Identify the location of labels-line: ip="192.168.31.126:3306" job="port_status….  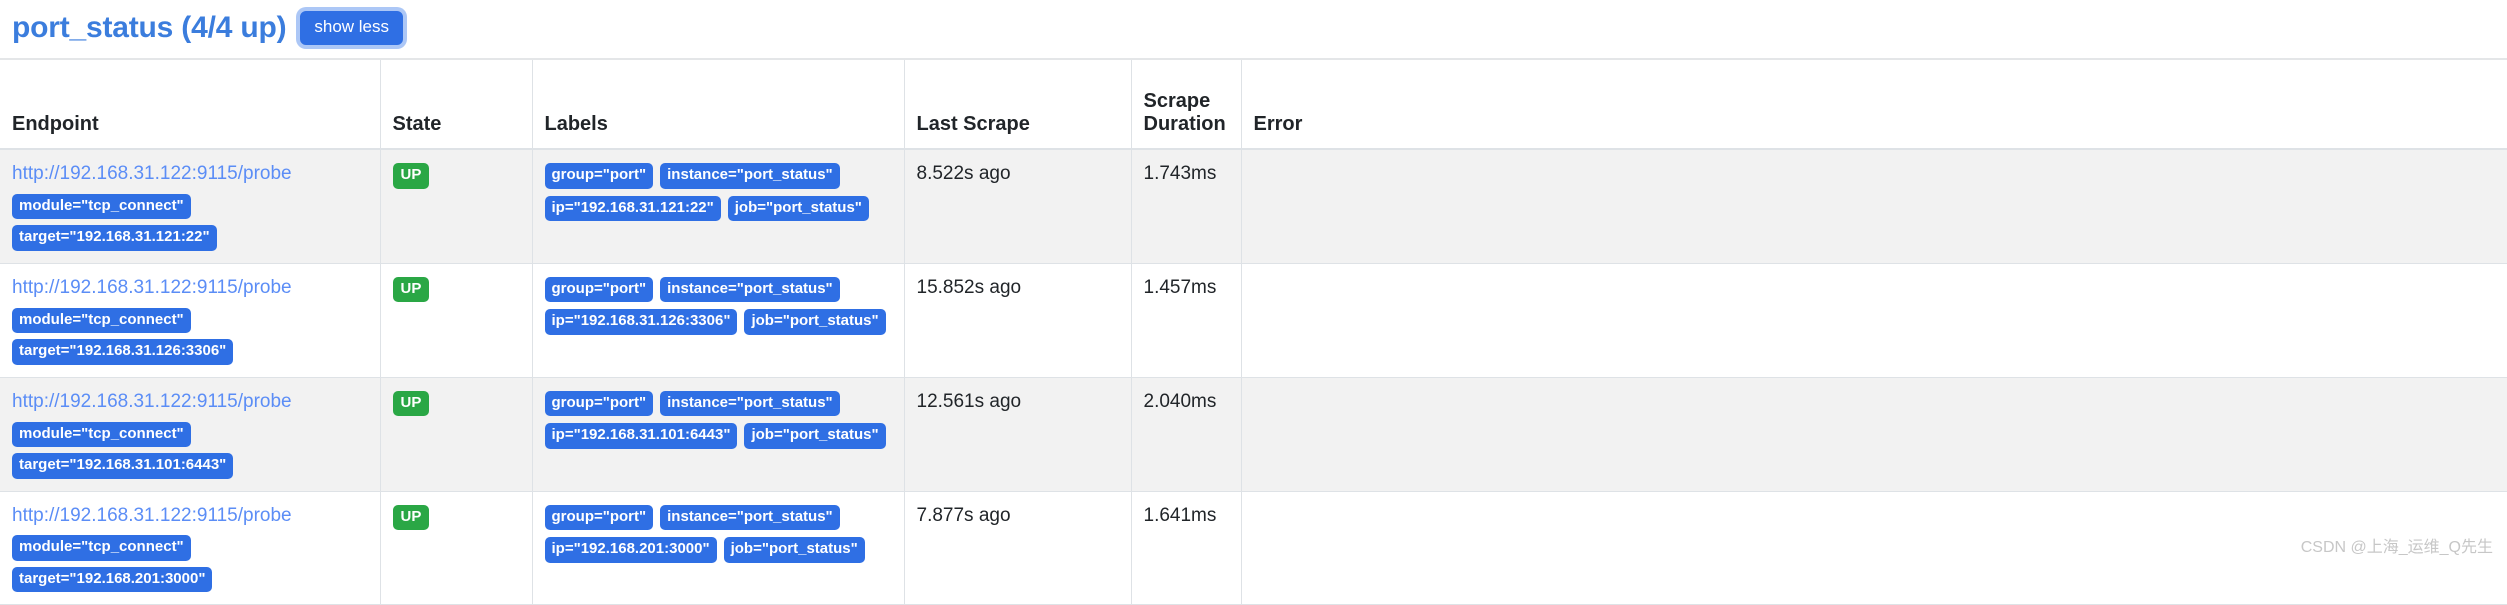
(718, 322).